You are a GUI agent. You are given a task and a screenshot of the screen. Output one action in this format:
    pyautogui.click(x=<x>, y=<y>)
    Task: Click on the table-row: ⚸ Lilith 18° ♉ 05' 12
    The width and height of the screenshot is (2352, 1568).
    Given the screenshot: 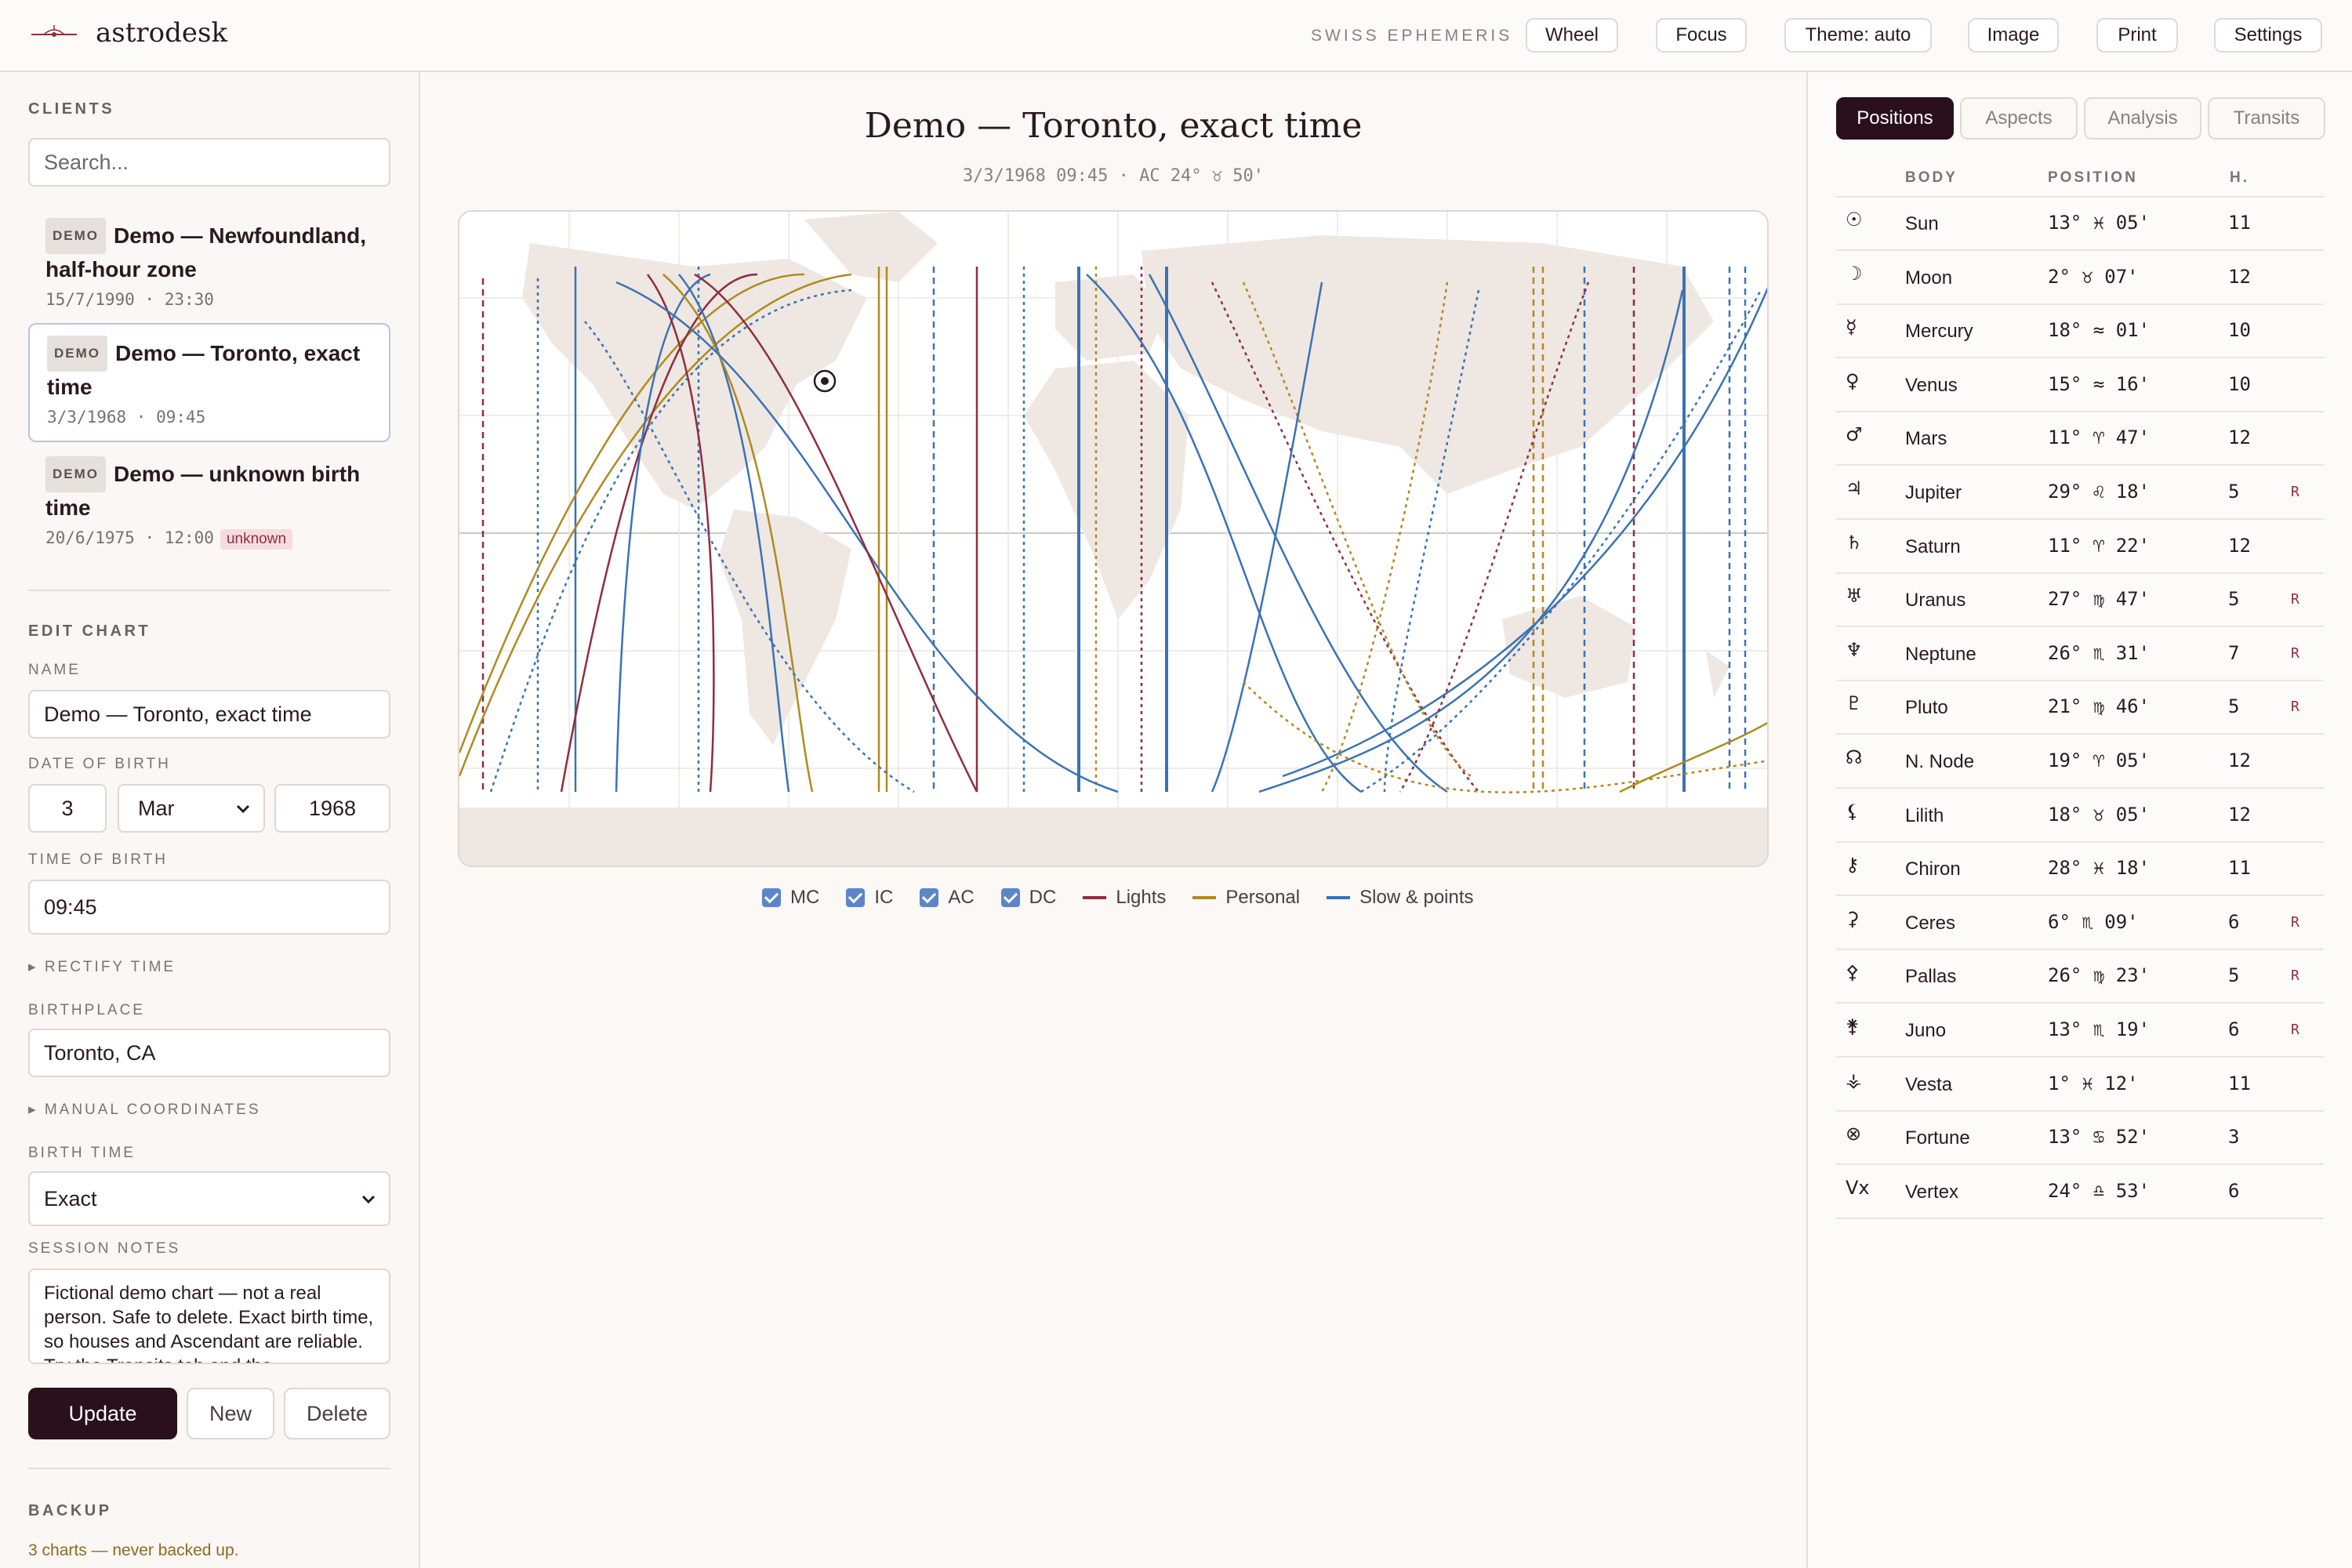 What is the action you would take?
    pyautogui.click(x=2080, y=816)
    